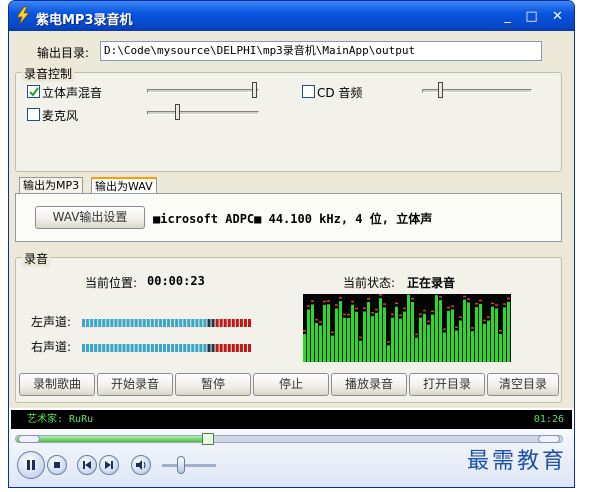 The height and width of the screenshot is (492, 595). I want to click on clear-dir-button: 清空目录, so click(523, 384).